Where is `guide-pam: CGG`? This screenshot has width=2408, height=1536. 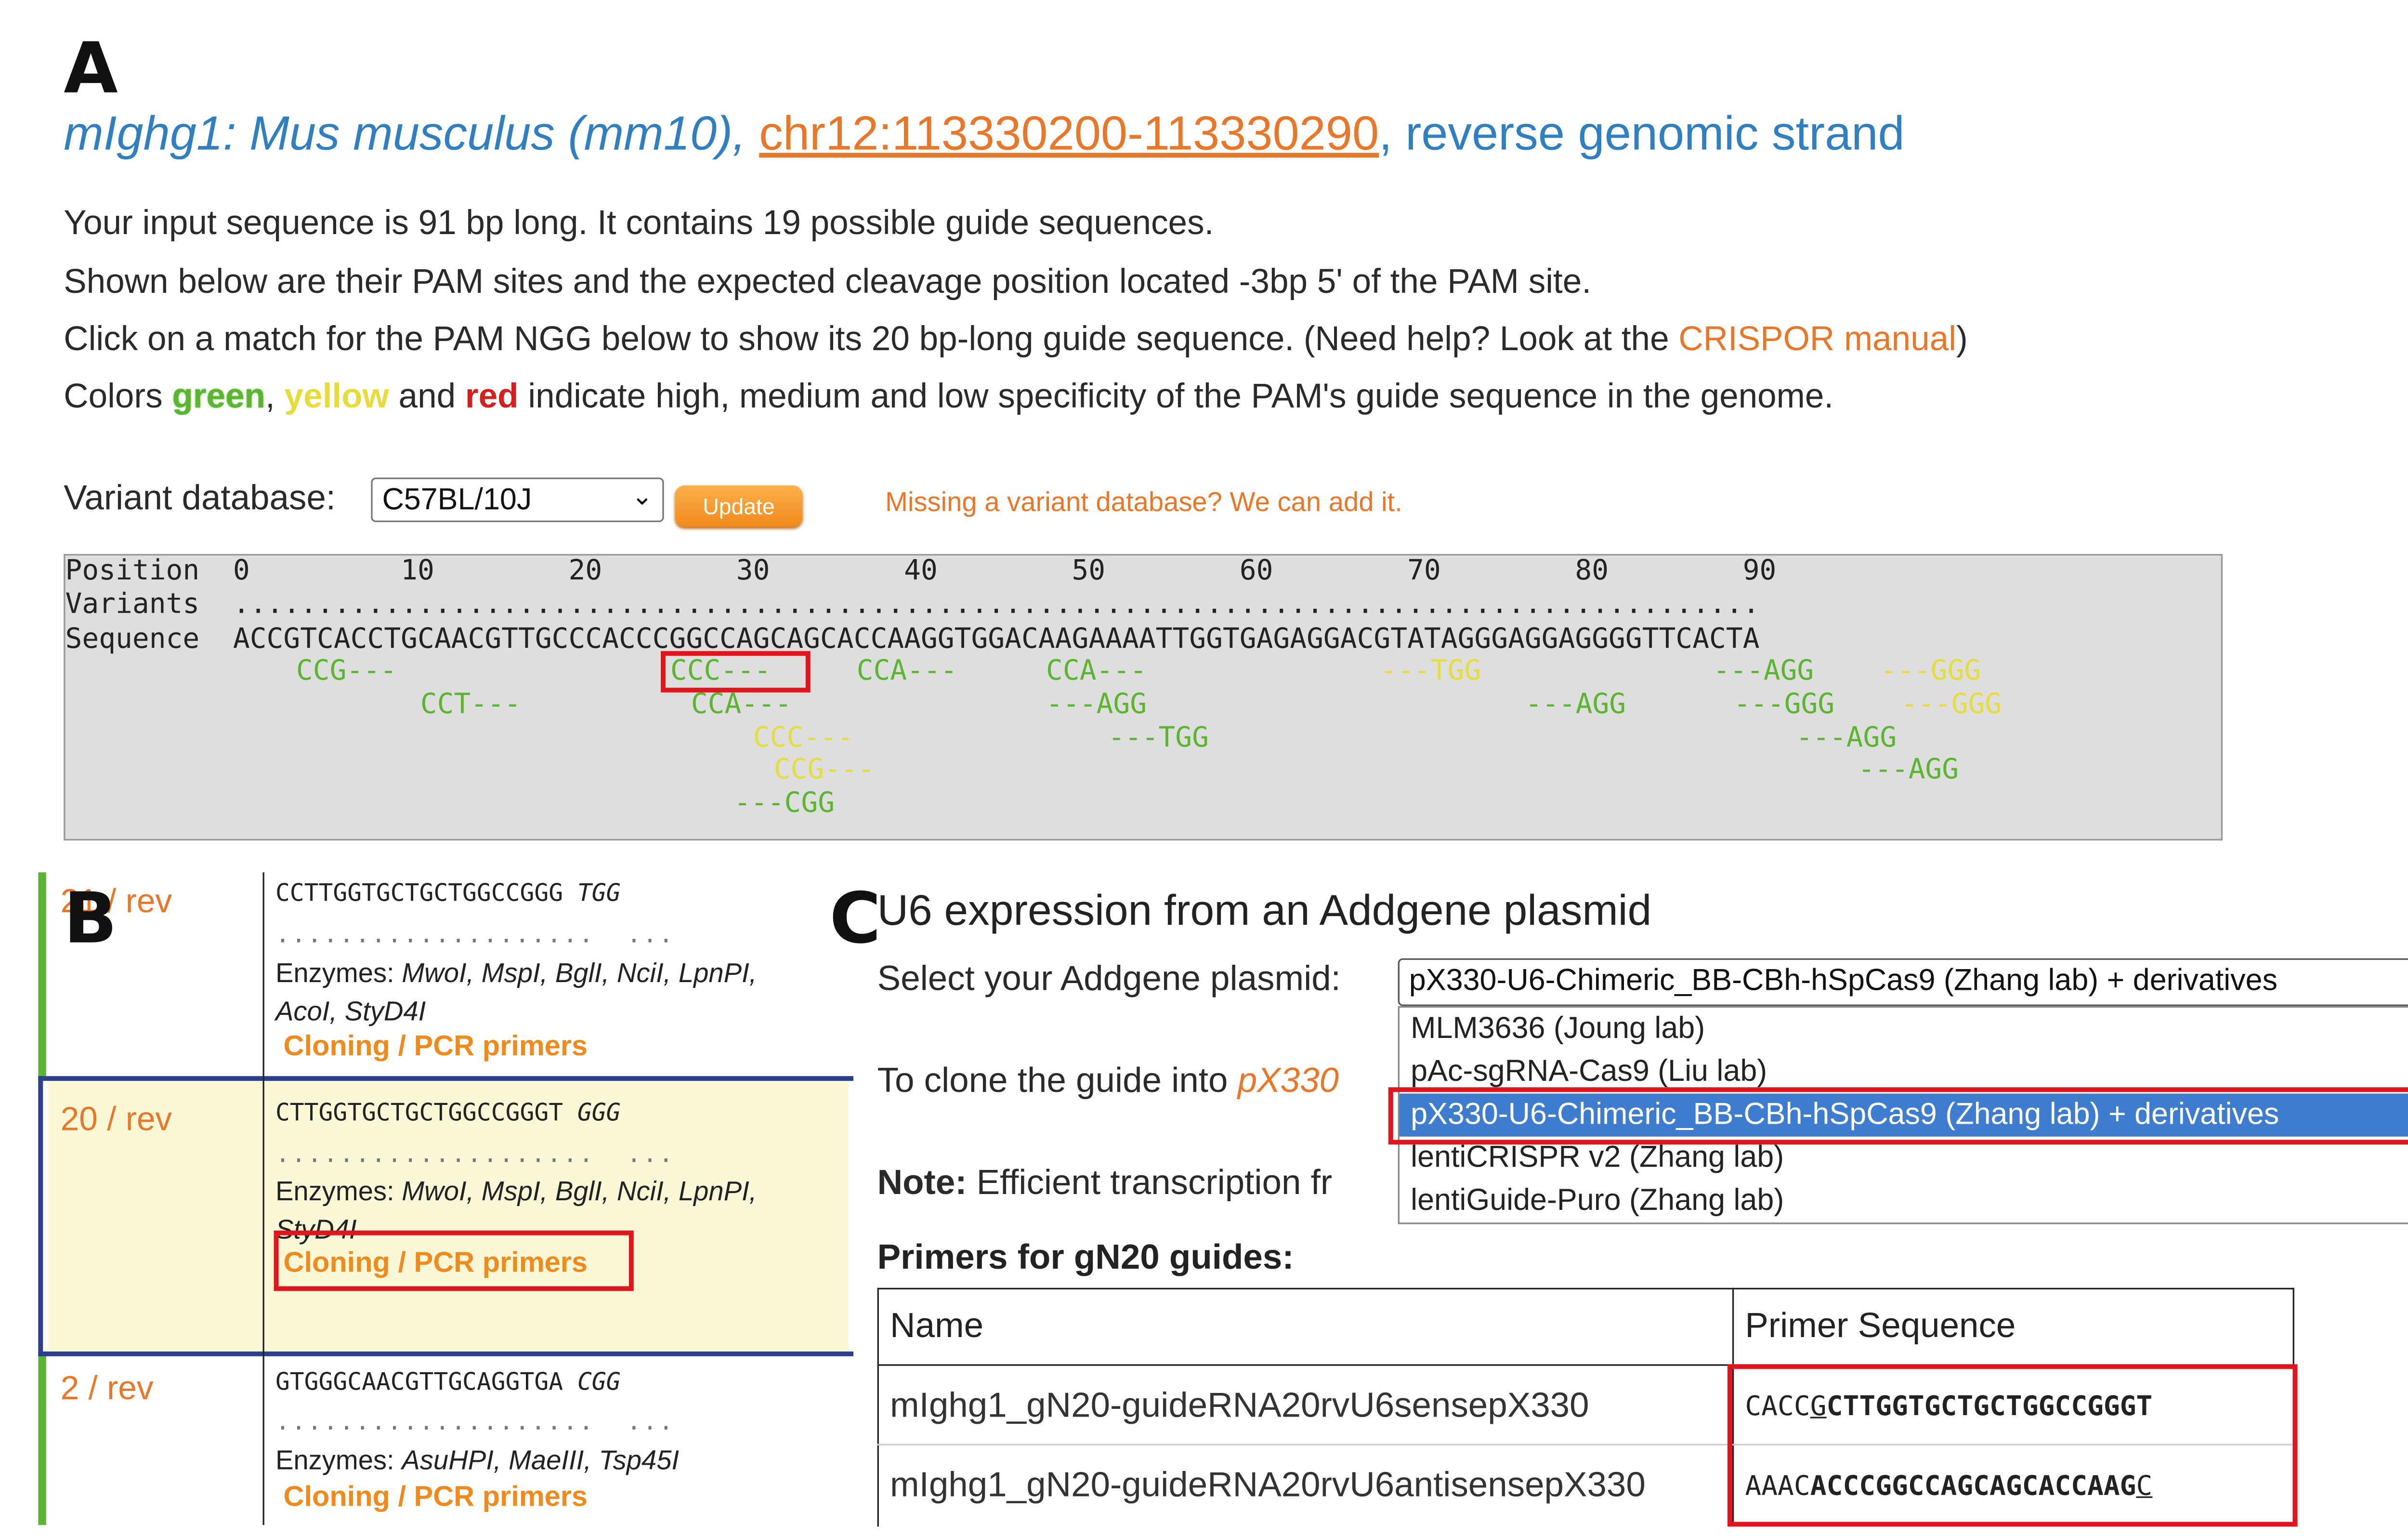 guide-pam: CGG is located at coordinates (599, 1381).